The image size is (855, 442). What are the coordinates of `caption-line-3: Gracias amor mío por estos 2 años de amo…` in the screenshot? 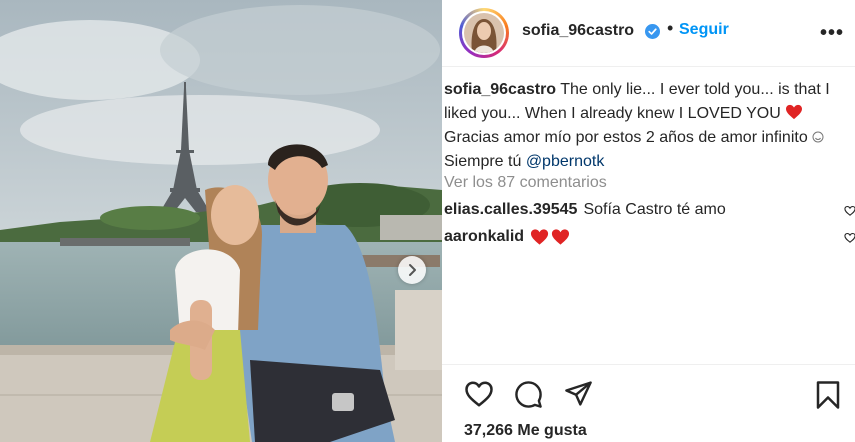 It's located at (626, 137).